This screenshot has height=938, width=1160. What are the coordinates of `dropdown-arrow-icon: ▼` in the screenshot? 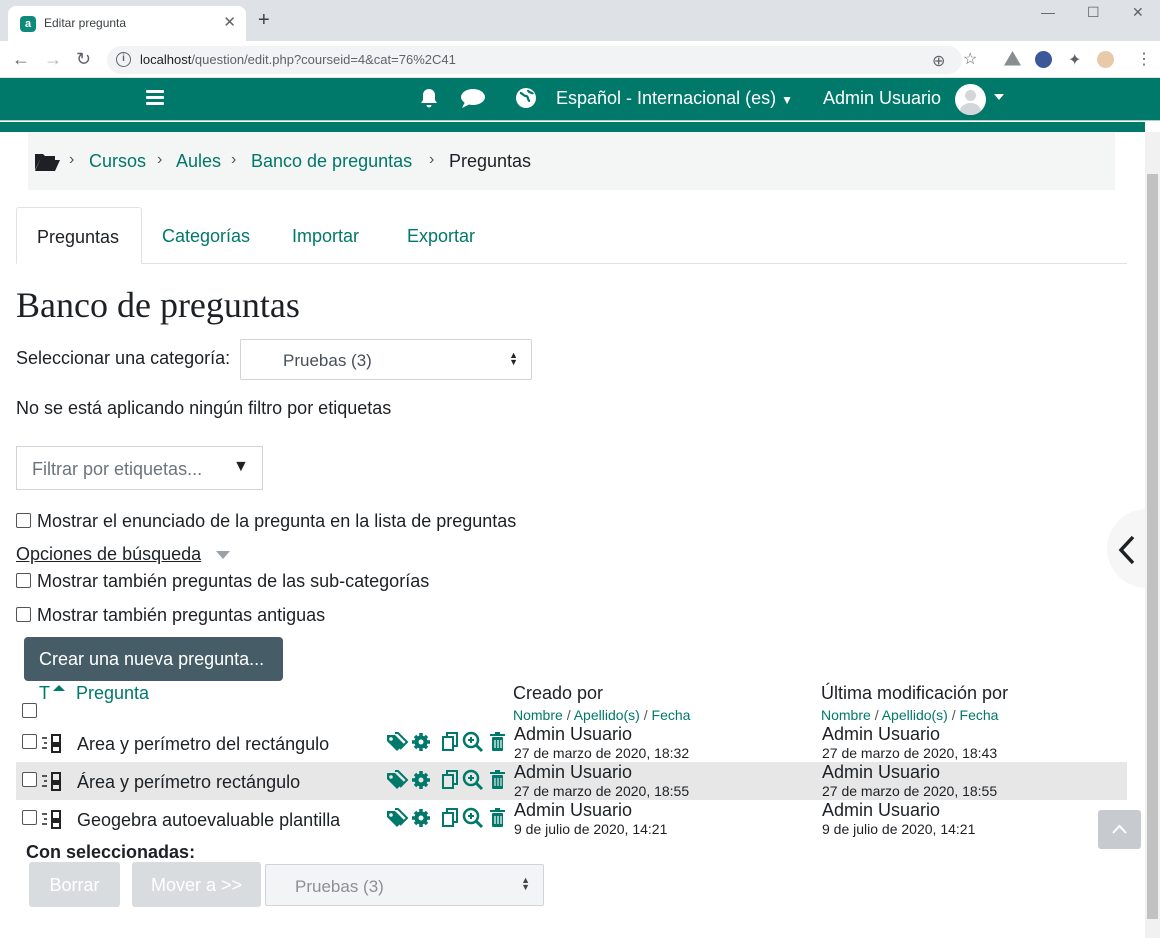 It's located at (241, 467).